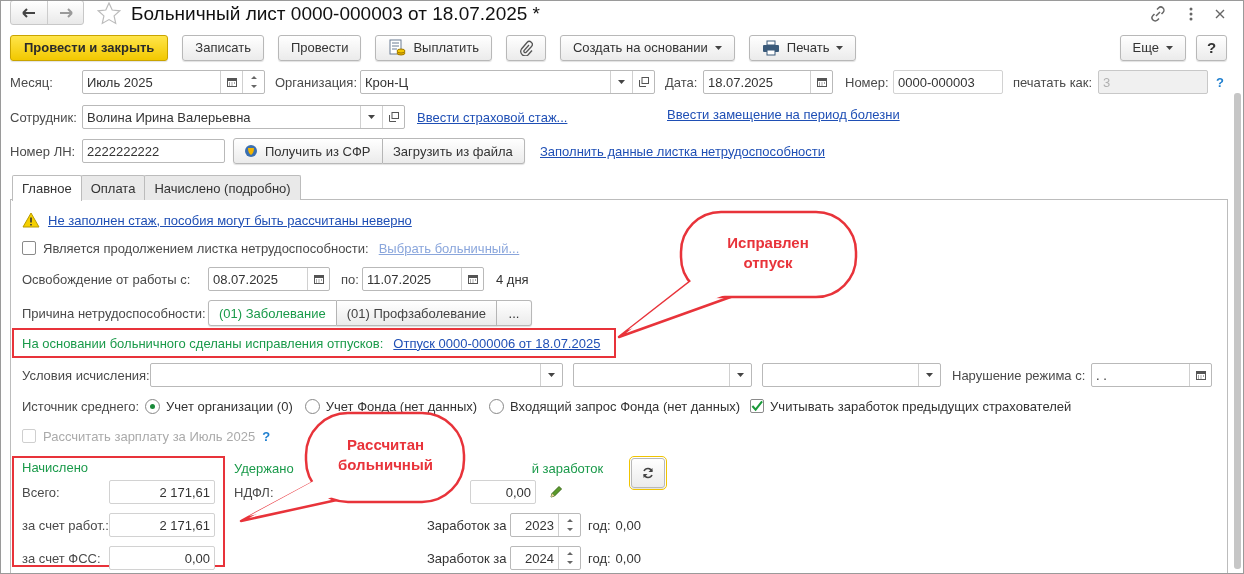 This screenshot has width=1244, height=574. I want to click on load-button: Загрузить из файла, so click(454, 151).